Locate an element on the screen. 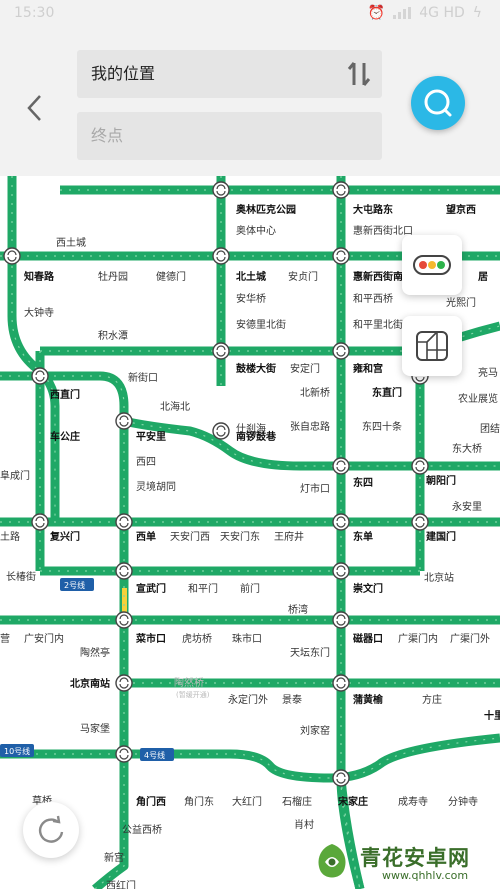 Image resolution: width=500 pixels, height=889 pixels. station-label: 肖村 is located at coordinates (304, 824).